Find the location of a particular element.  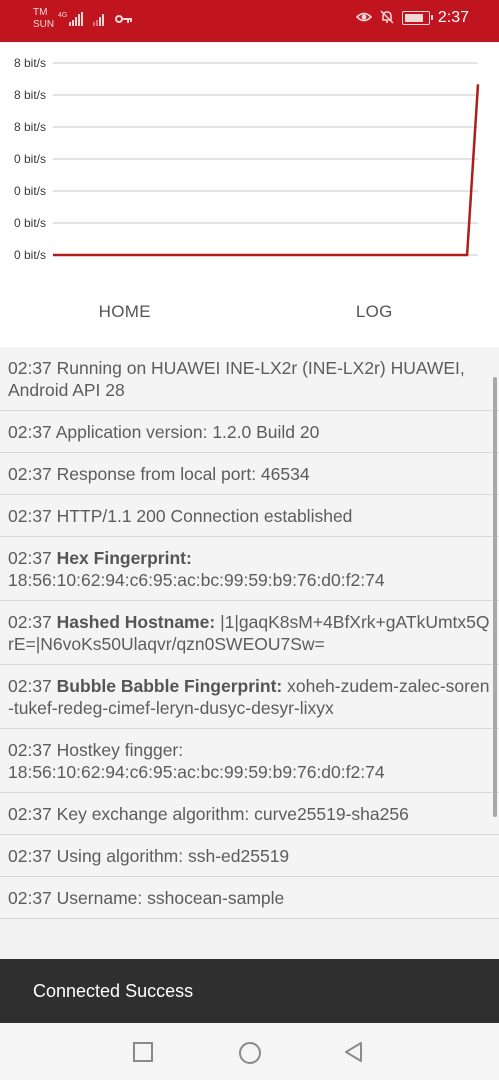

log-text: Username: sshocean-sample is located at coordinates (170, 898).